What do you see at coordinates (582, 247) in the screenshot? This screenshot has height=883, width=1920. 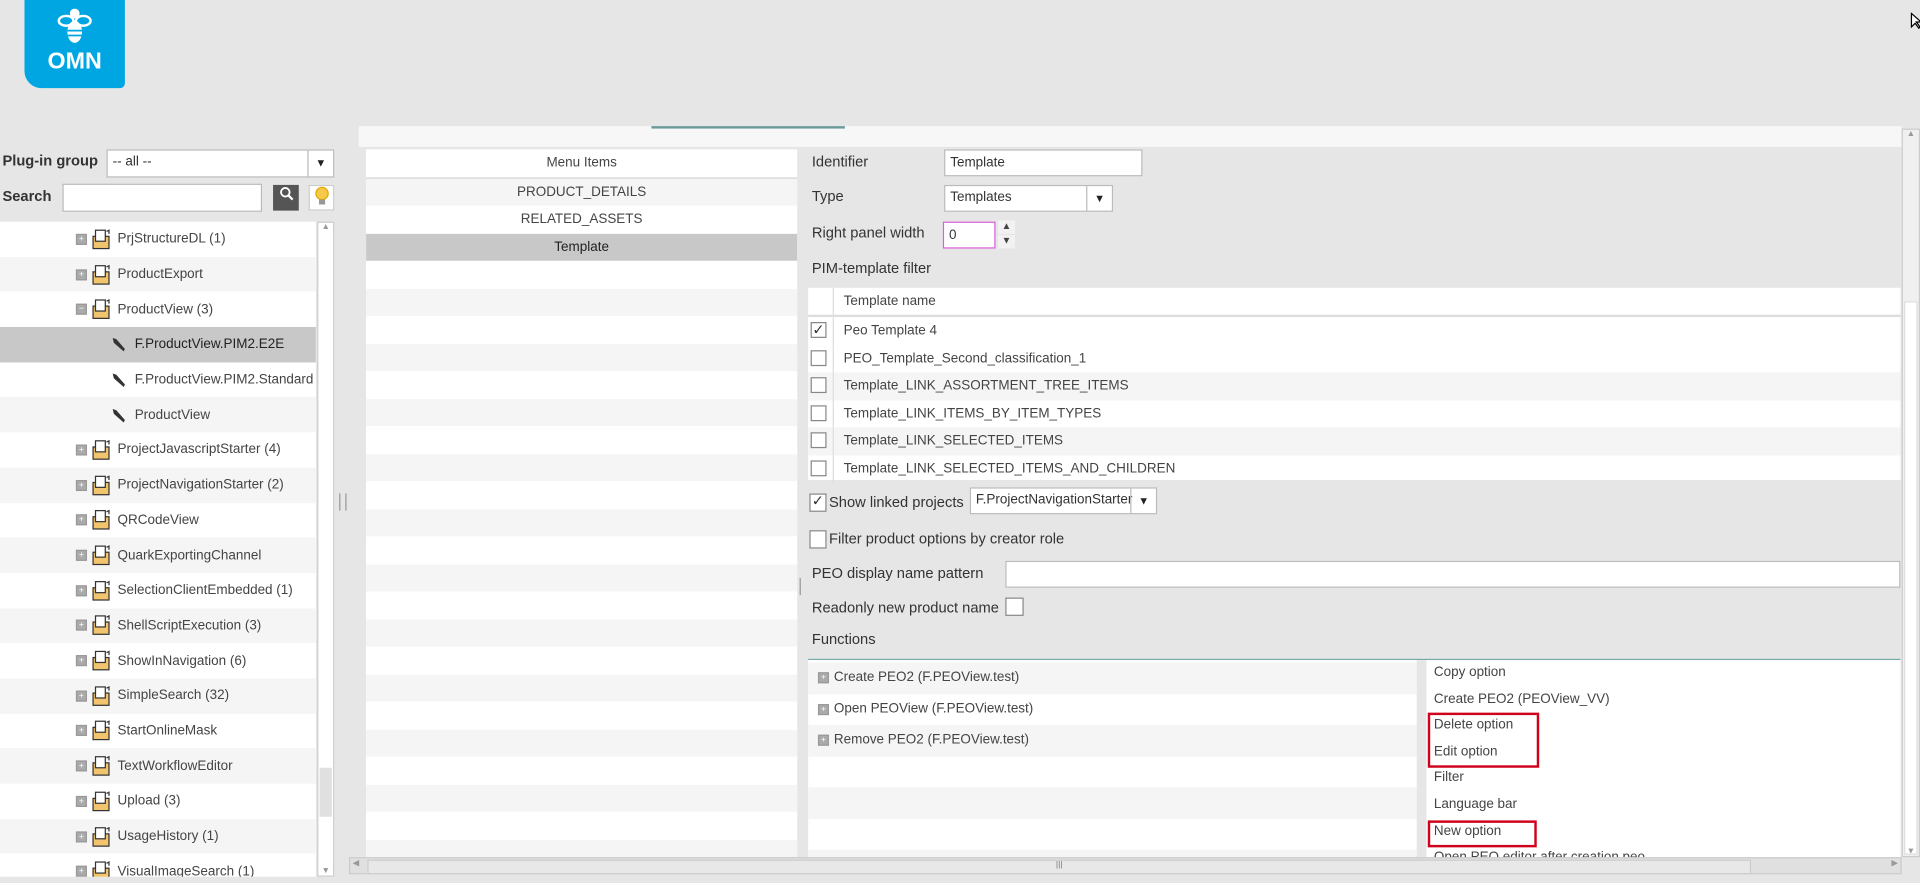 I see `menu-item: Template` at bounding box center [582, 247].